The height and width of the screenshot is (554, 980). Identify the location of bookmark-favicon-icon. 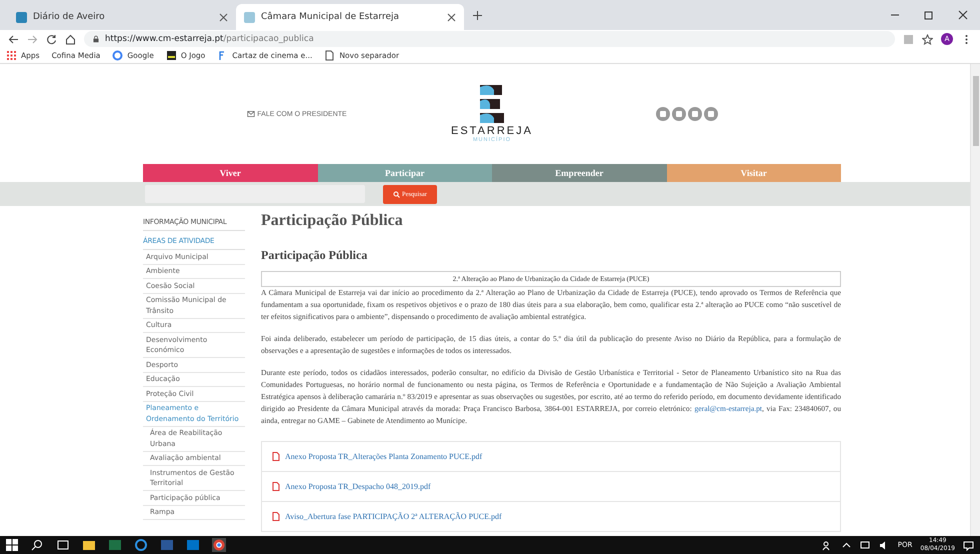
(171, 55).